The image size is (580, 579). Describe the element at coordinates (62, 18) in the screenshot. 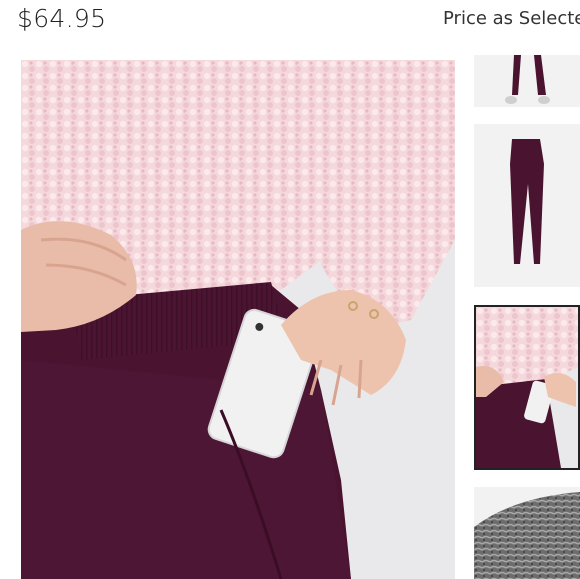

I see `product-price: $64.95` at that location.